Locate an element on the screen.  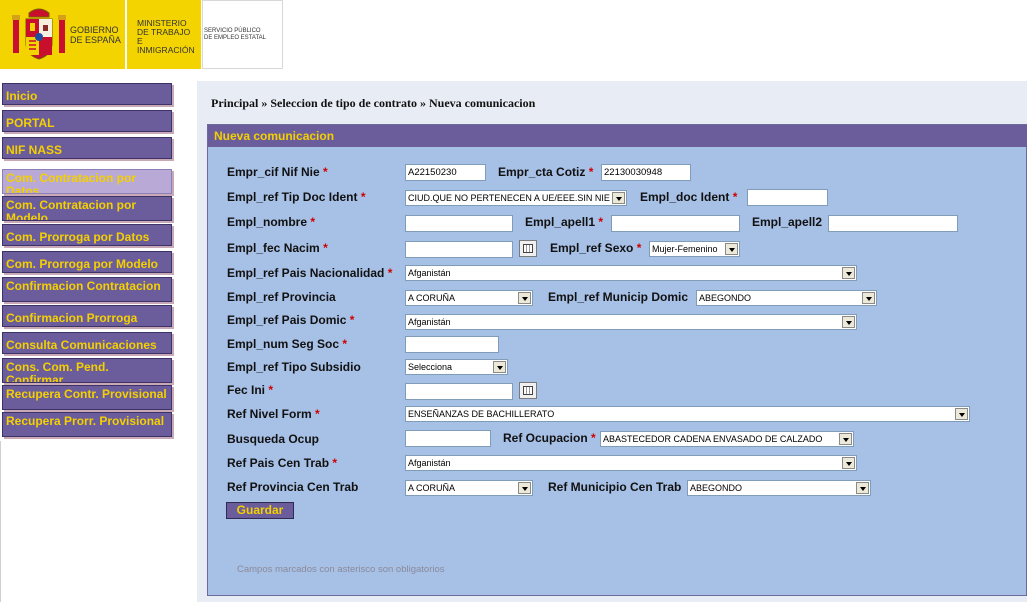
apell1-label: Empl_apell1 * is located at coordinates (564, 222).